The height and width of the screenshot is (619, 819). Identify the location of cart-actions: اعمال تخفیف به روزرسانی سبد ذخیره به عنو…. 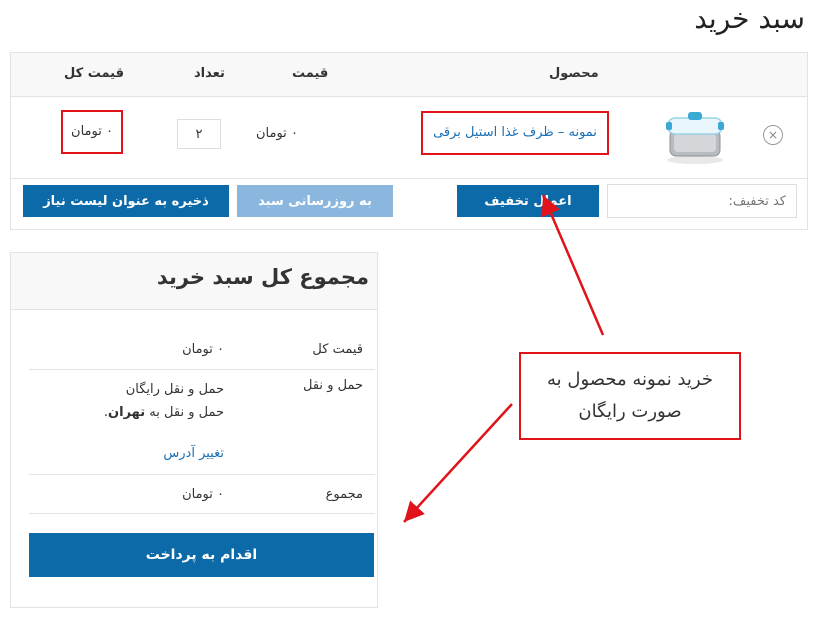
(409, 204).